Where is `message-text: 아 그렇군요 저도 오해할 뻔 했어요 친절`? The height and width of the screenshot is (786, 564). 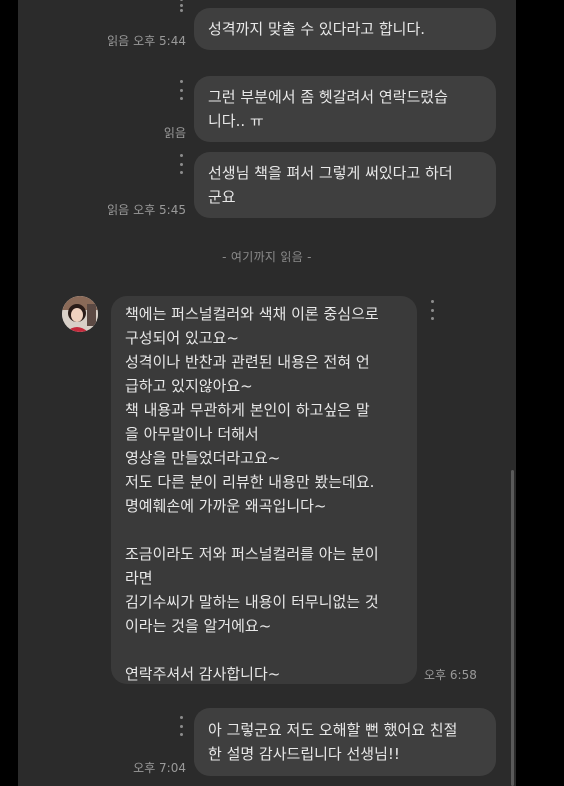
message-text: 아 그렇군요 저도 오해할 뻔 했어요 친절 is located at coordinates (333, 730).